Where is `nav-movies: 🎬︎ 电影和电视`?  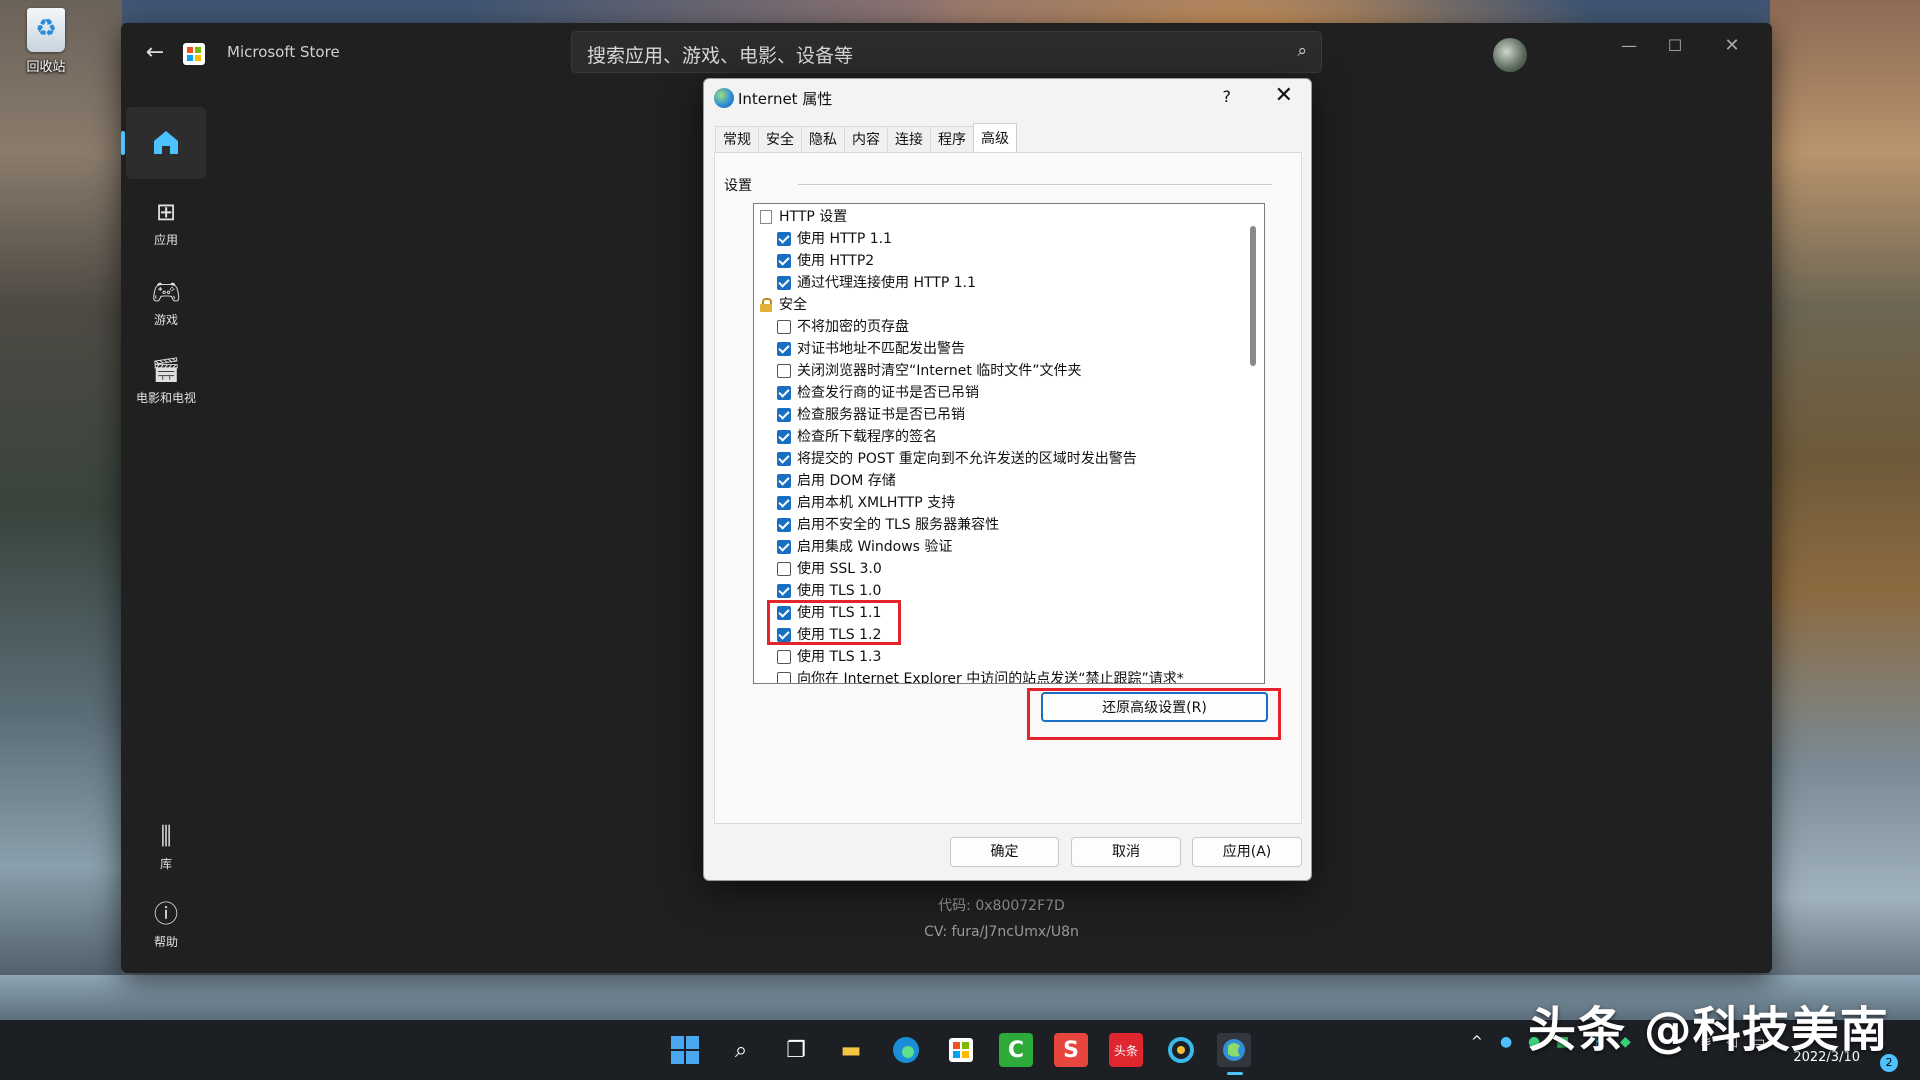 nav-movies: 🎬︎ 电影和电视 is located at coordinates (166, 380).